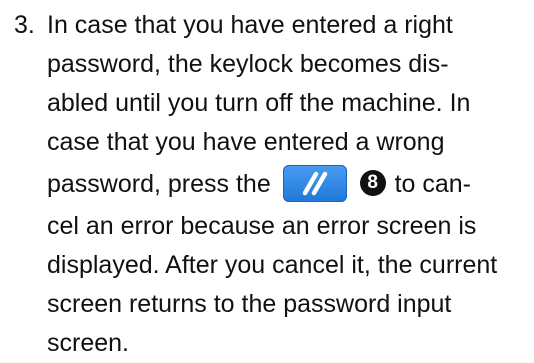 The image size is (534, 363). I want to click on text-line: password, the keylock becomes dis-, so click(248, 64).